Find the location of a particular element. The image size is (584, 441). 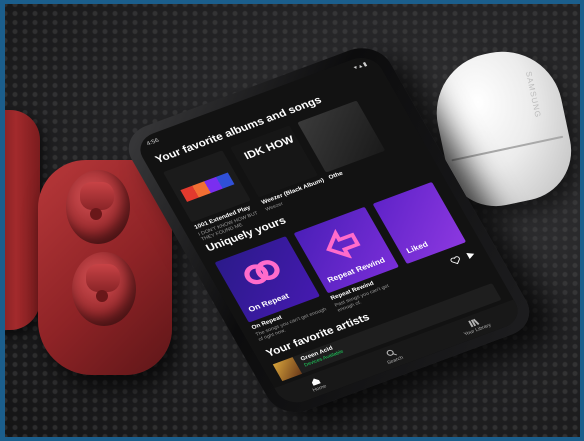

case-brand-text: SAMSUNG is located at coordinates (533, 94).